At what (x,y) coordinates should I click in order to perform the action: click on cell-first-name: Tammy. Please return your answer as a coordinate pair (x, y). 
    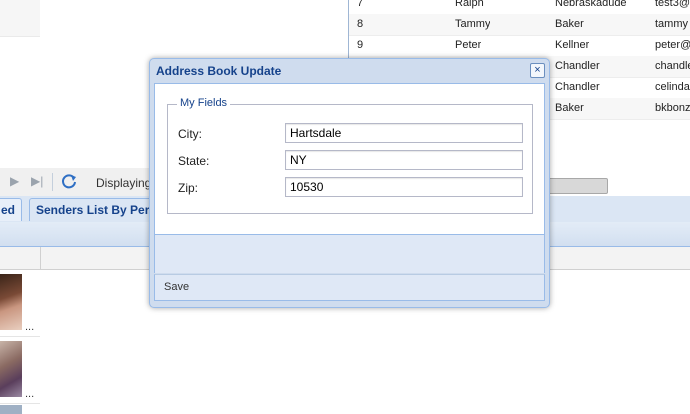
    Looking at the image, I should click on (473, 24).